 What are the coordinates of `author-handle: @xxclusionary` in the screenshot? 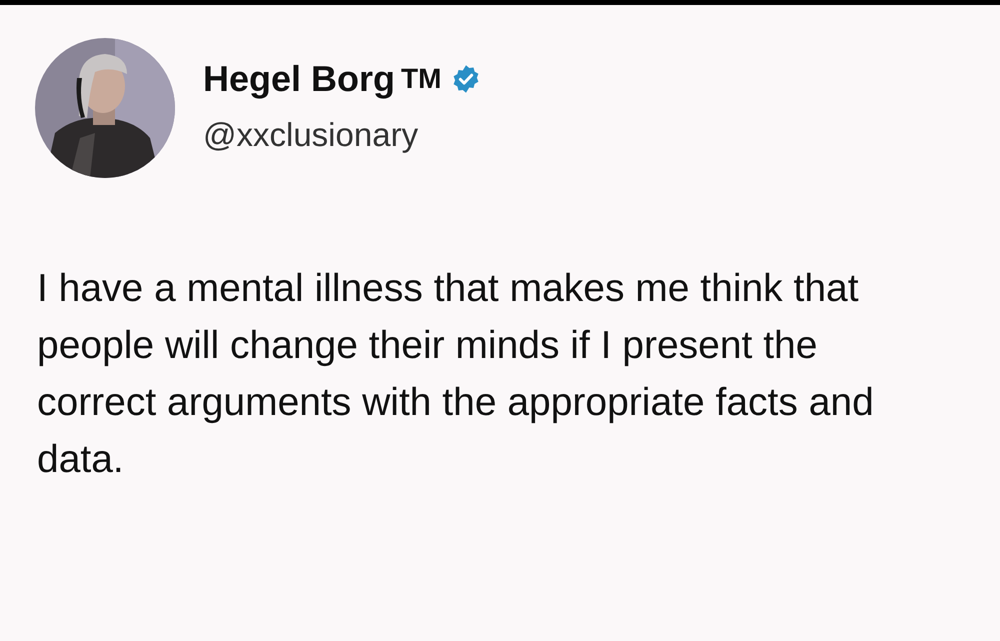 It's located at (311, 135).